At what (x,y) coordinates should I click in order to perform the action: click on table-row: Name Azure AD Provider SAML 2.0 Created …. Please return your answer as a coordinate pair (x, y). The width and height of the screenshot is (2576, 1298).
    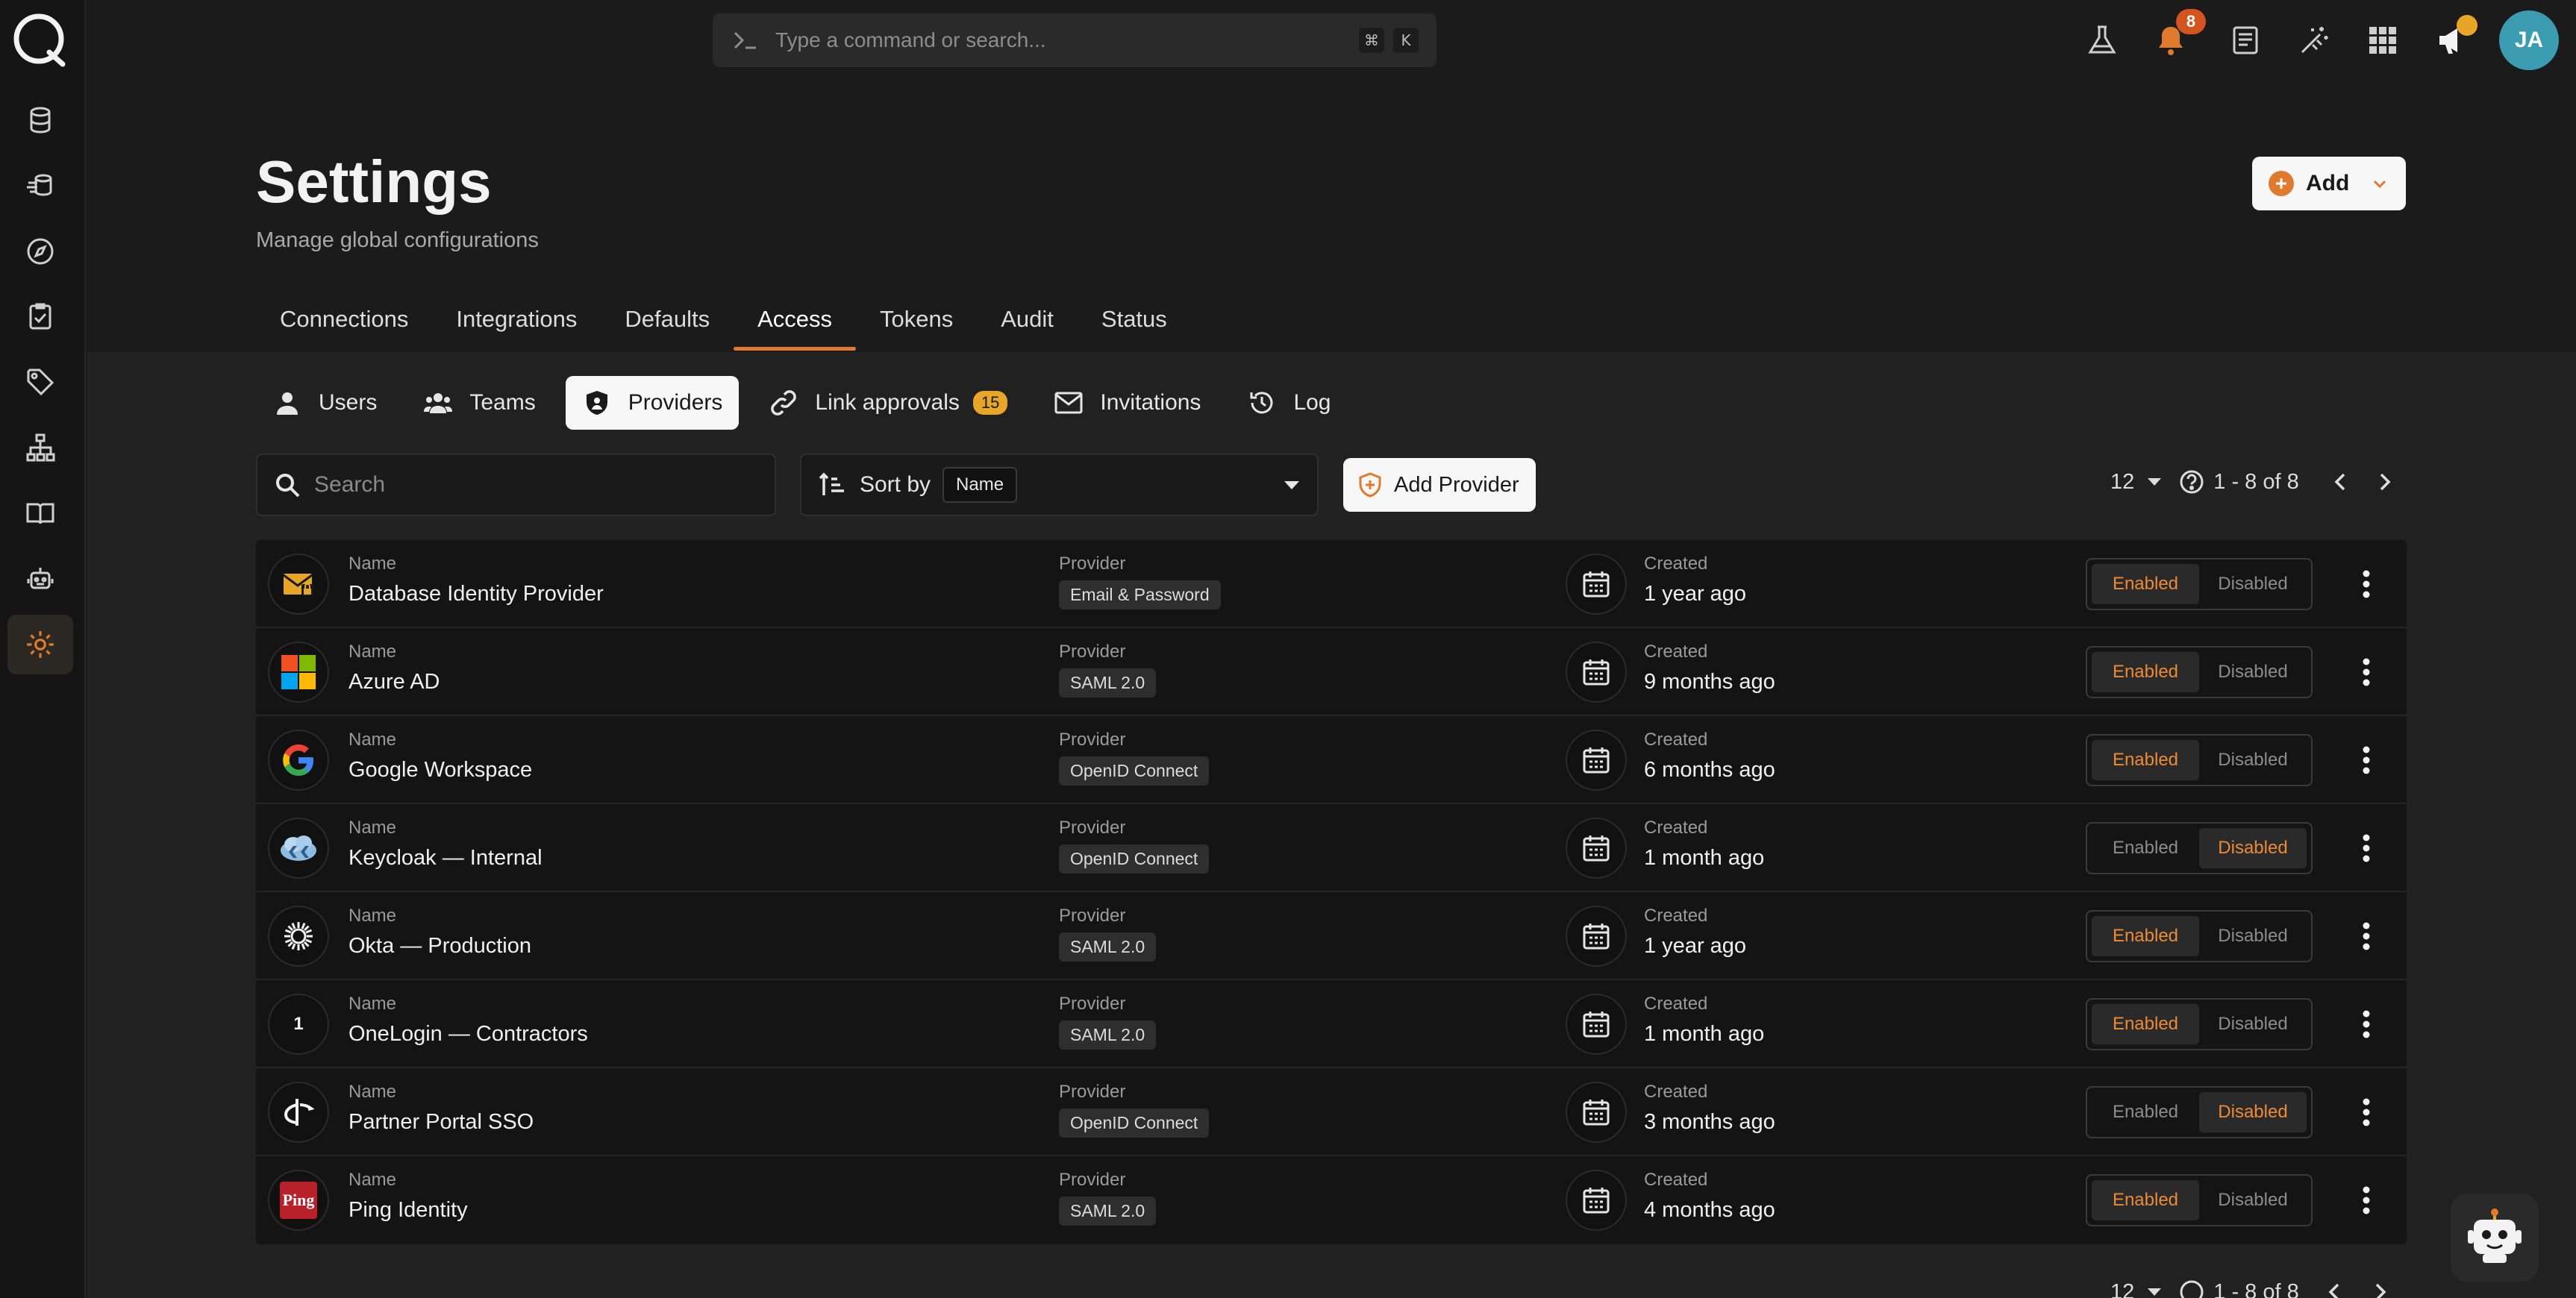
    Looking at the image, I should click on (1331, 672).